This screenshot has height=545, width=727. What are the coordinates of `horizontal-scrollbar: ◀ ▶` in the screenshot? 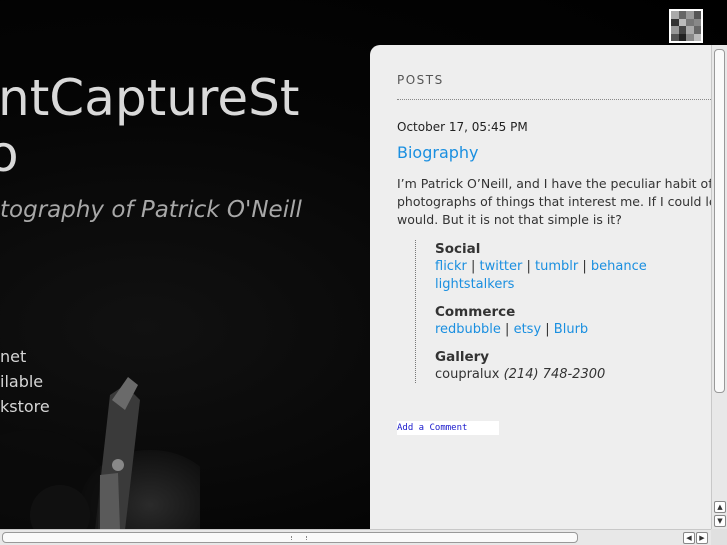 It's located at (355, 537).